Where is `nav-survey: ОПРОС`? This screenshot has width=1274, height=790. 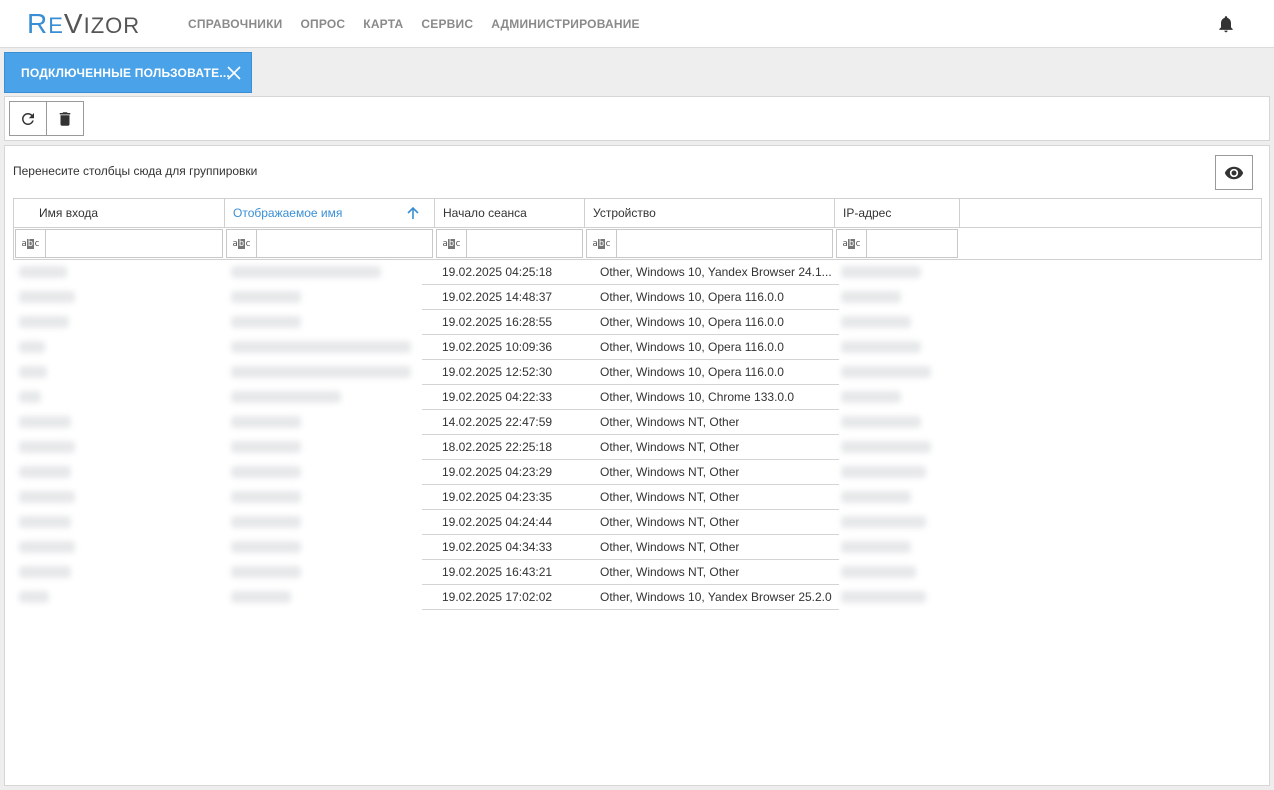
nav-survey: ОПРОС is located at coordinates (322, 24).